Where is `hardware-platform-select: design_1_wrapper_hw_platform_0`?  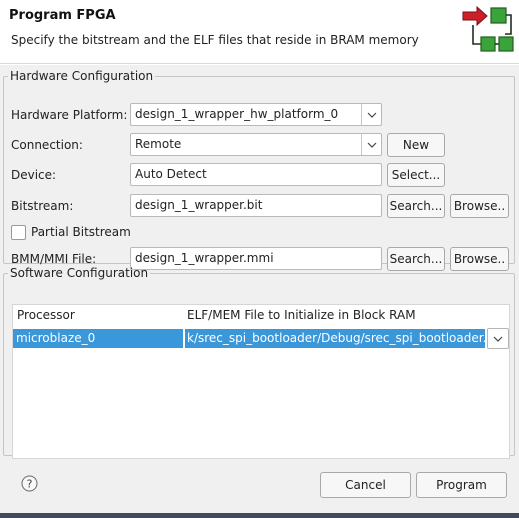 hardware-platform-select: design_1_wrapper_hw_platform_0 is located at coordinates (256, 114).